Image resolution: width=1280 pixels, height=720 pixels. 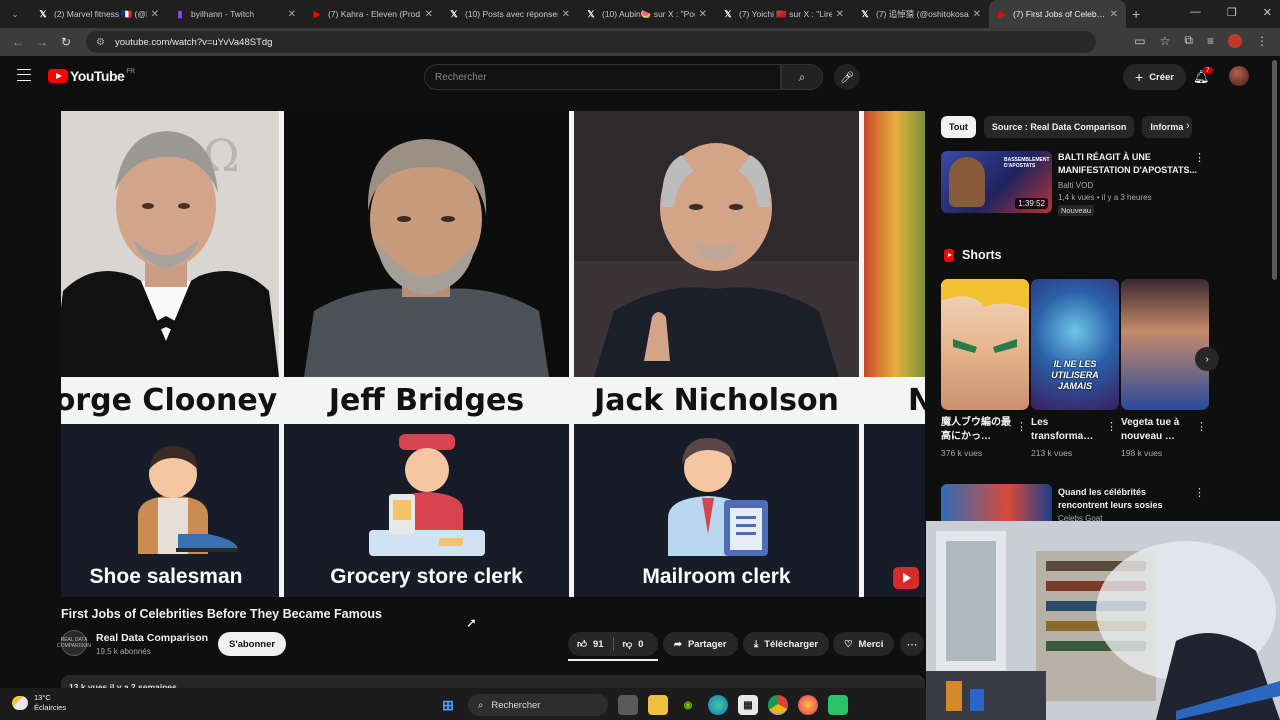 I want to click on youtube-logo: YouTube FR, so click(x=91, y=76).